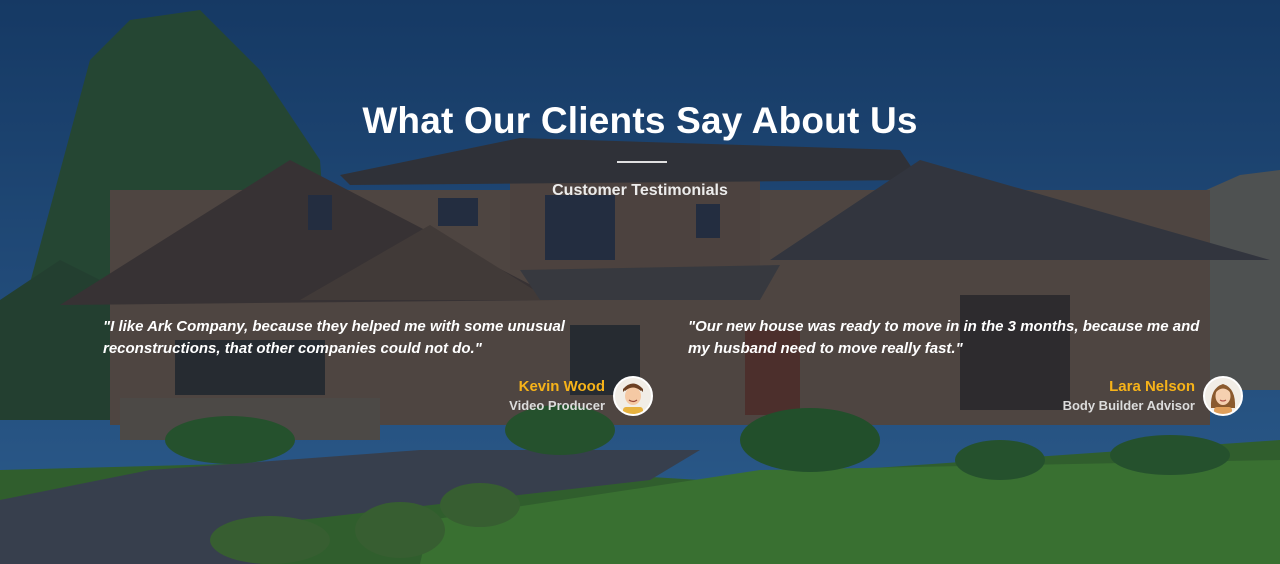 This screenshot has width=1280, height=564. Describe the element at coordinates (640, 120) in the screenshot. I see `section-title: What Our Clients Say About Us` at that location.